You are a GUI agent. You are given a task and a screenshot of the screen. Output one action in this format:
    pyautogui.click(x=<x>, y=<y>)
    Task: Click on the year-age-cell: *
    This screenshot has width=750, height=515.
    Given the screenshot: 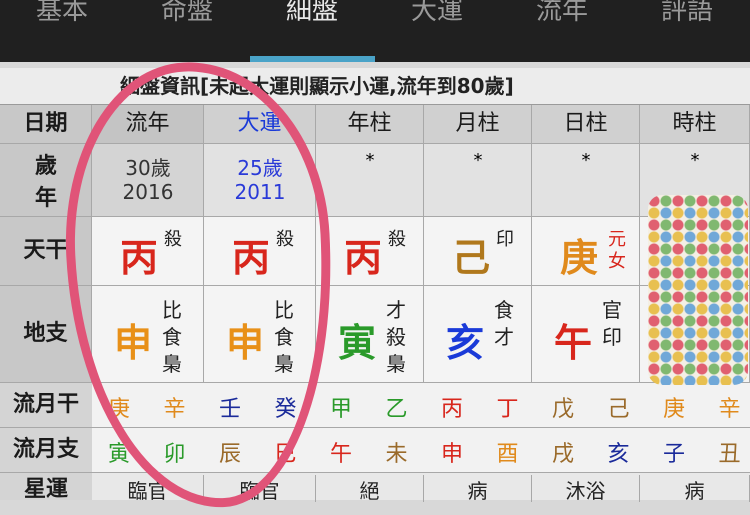 What is the action you would take?
    pyautogui.click(x=370, y=180)
    